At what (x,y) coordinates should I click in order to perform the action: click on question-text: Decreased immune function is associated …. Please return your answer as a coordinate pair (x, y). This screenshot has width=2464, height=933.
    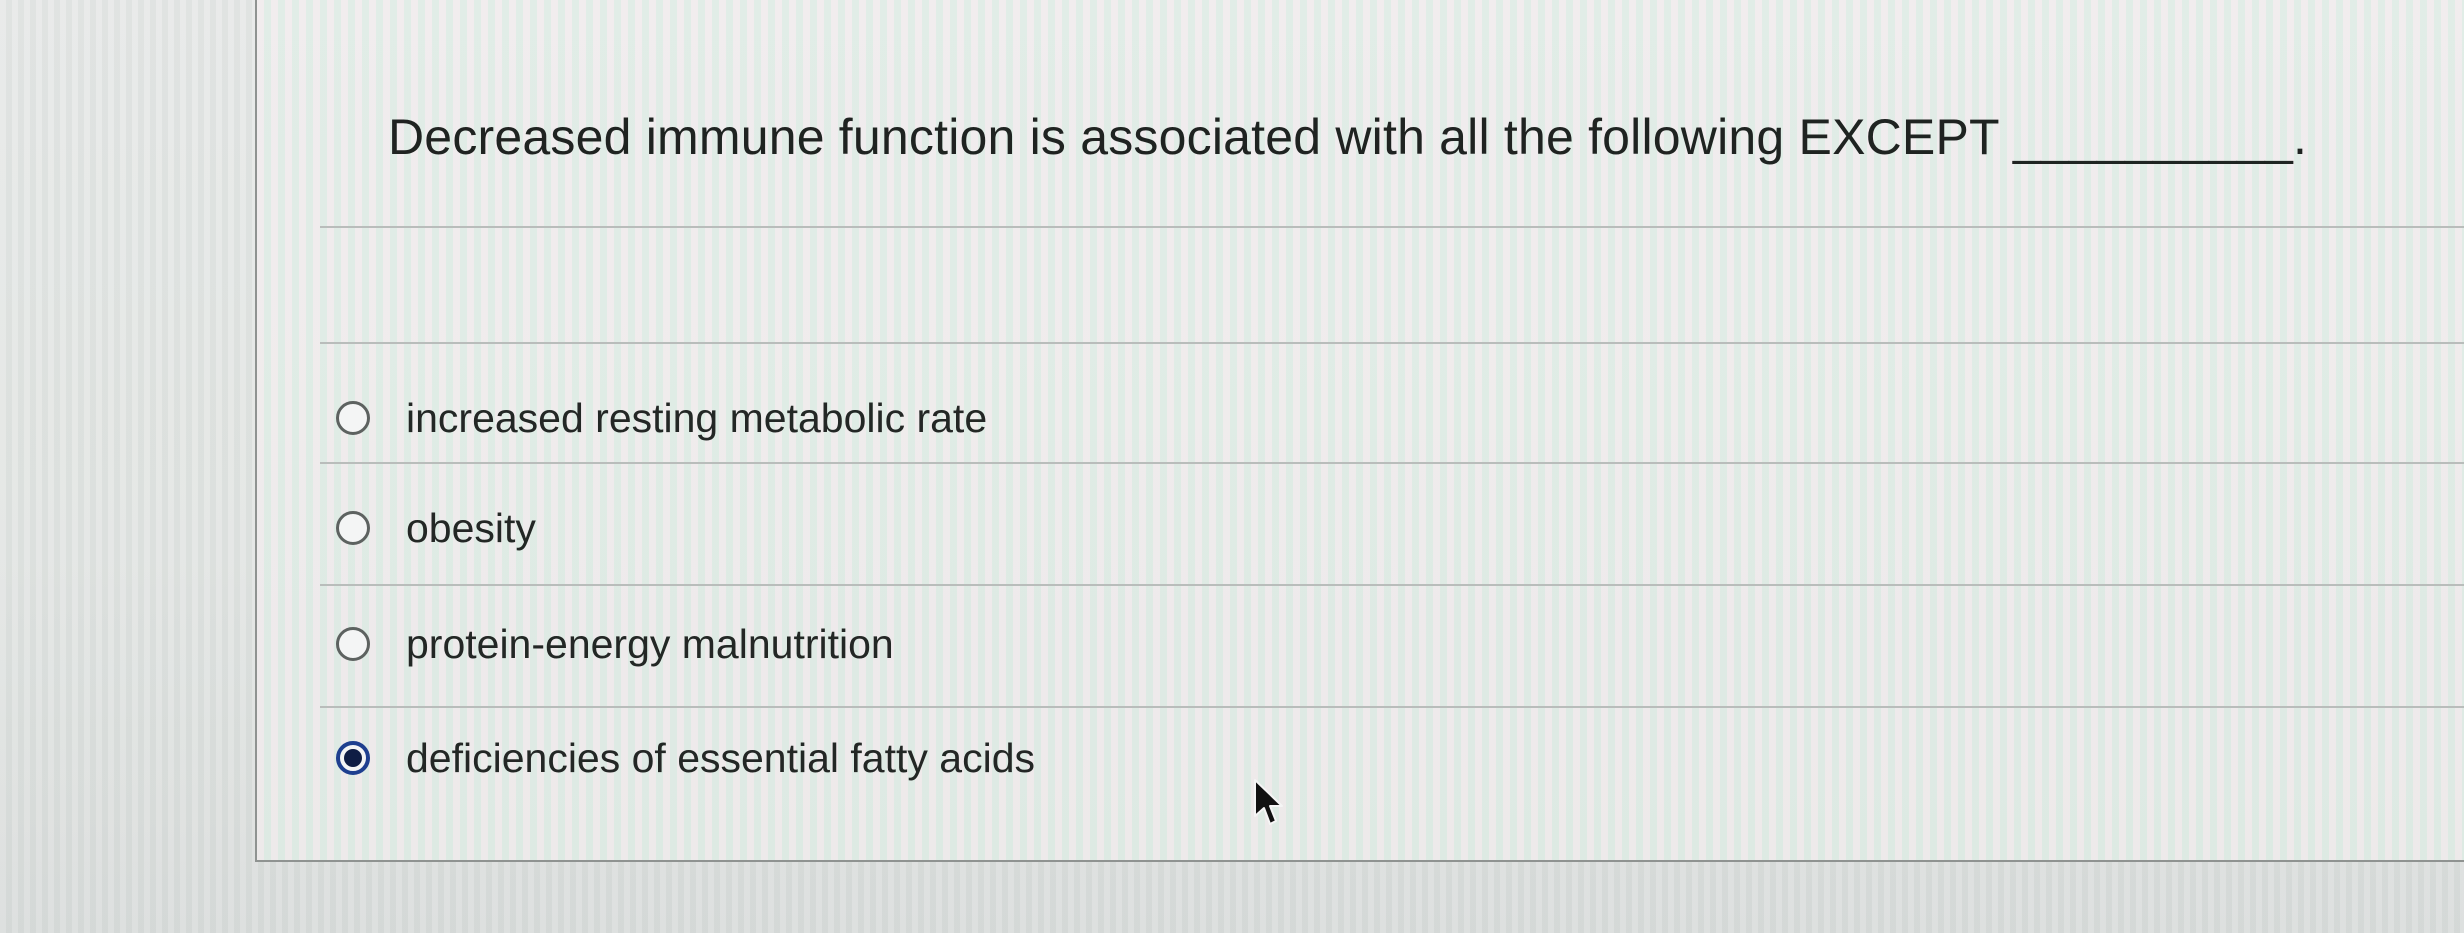
    Looking at the image, I should click on (1348, 137).